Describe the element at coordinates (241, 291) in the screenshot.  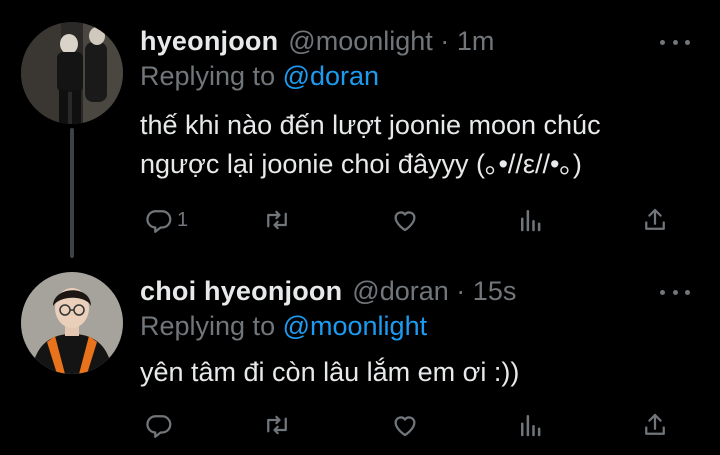
I see `display-name: choi hyeonjoon` at that location.